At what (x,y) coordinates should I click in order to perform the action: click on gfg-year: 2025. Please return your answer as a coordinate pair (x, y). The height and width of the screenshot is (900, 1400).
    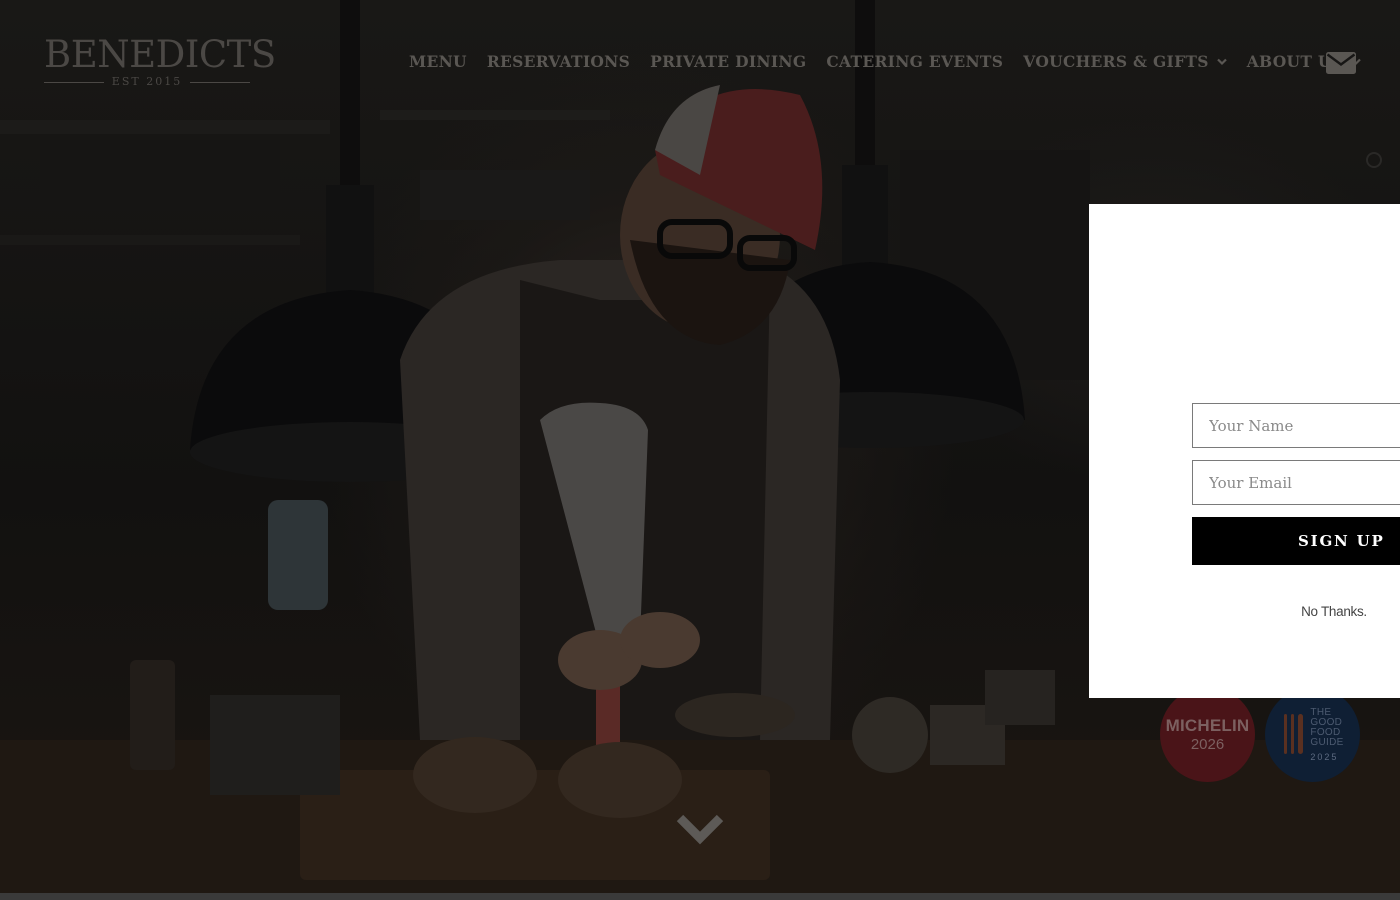
    Looking at the image, I should click on (1324, 756).